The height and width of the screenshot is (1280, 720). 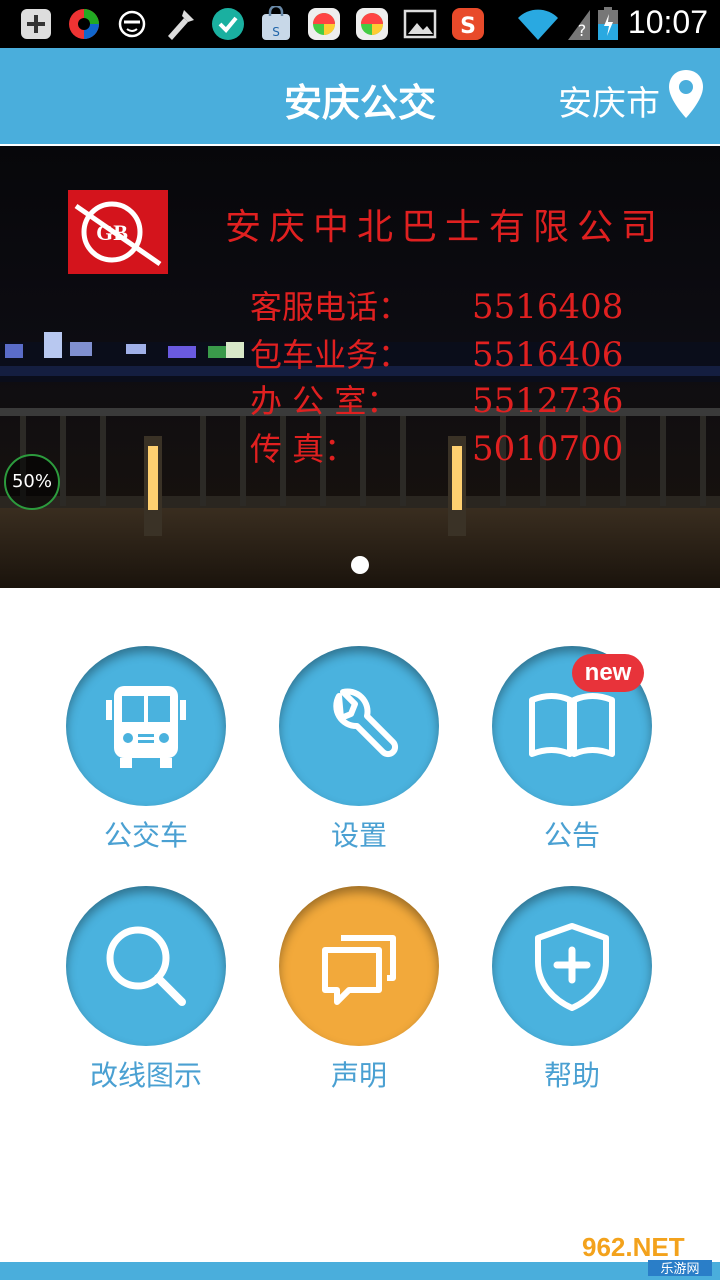 What do you see at coordinates (132, 24) in the screenshot?
I see `face-icon` at bounding box center [132, 24].